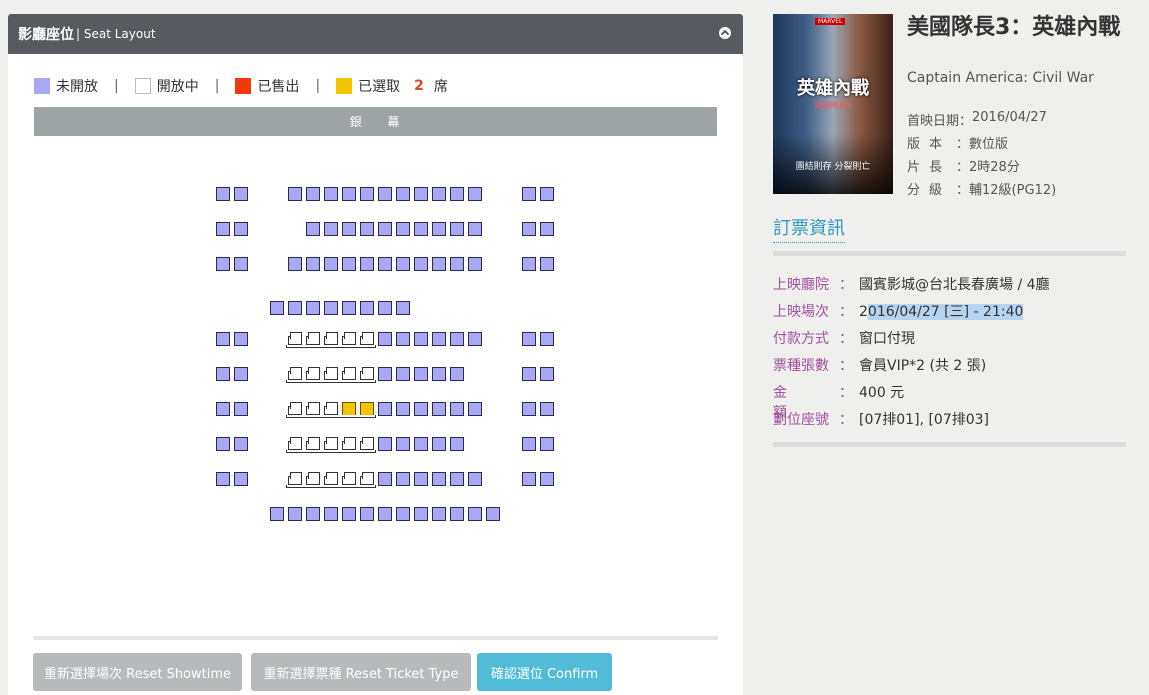 Image resolution: width=1149 pixels, height=695 pixels. Describe the element at coordinates (801, 420) in the screenshot. I see `info-key: 劃位座號` at that location.